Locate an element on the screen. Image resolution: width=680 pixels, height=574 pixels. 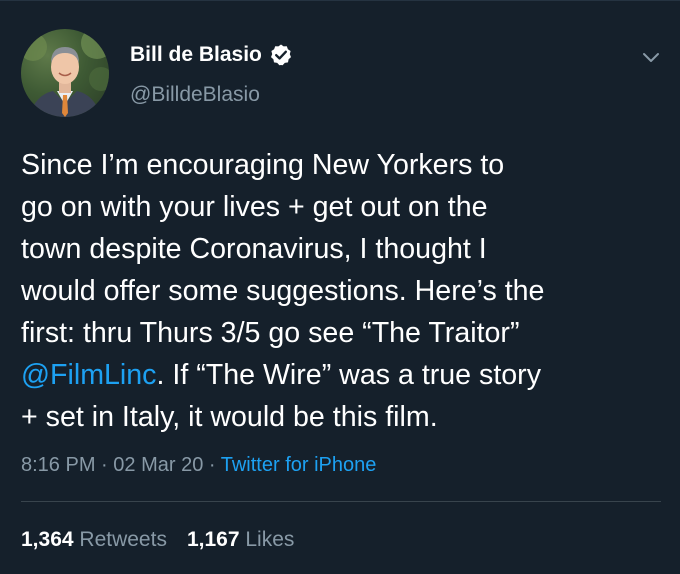
tweet-metadata: 8:16 PM · 02 Mar 20 · Twitter for iPhone is located at coordinates (198, 465).